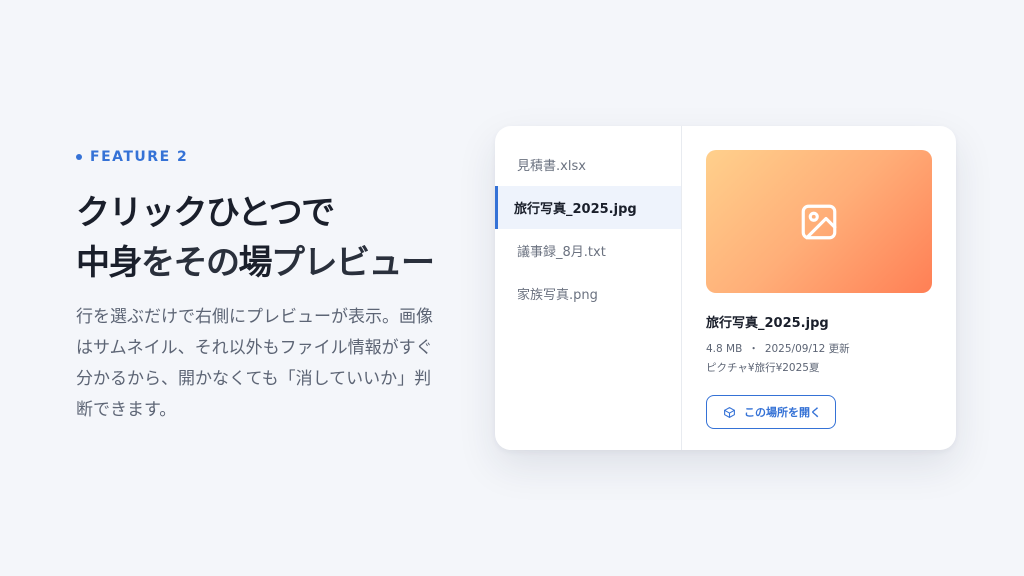 The image size is (1024, 576). I want to click on headline-text-mid: をその, so click(190, 263).